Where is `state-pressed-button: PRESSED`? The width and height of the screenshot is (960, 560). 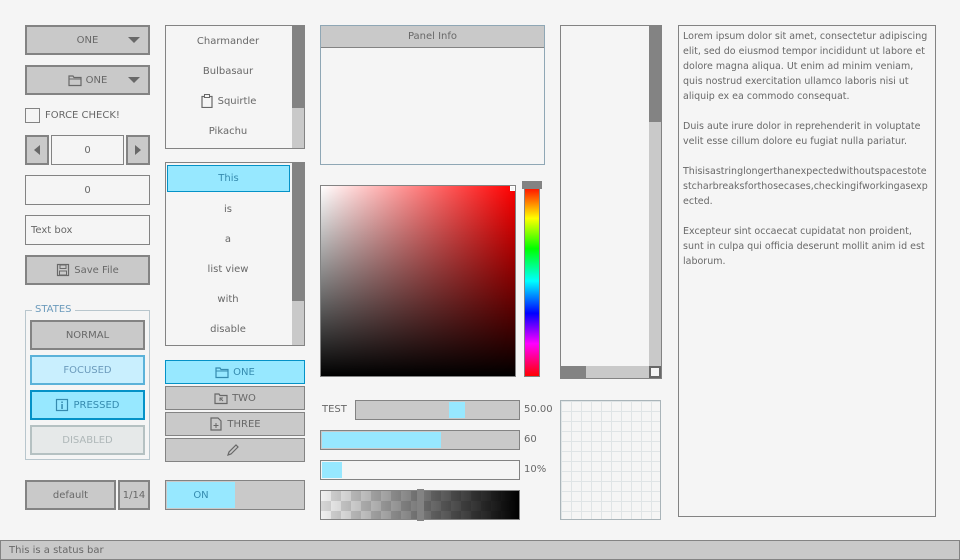
state-pressed-button: PRESSED is located at coordinates (87, 405).